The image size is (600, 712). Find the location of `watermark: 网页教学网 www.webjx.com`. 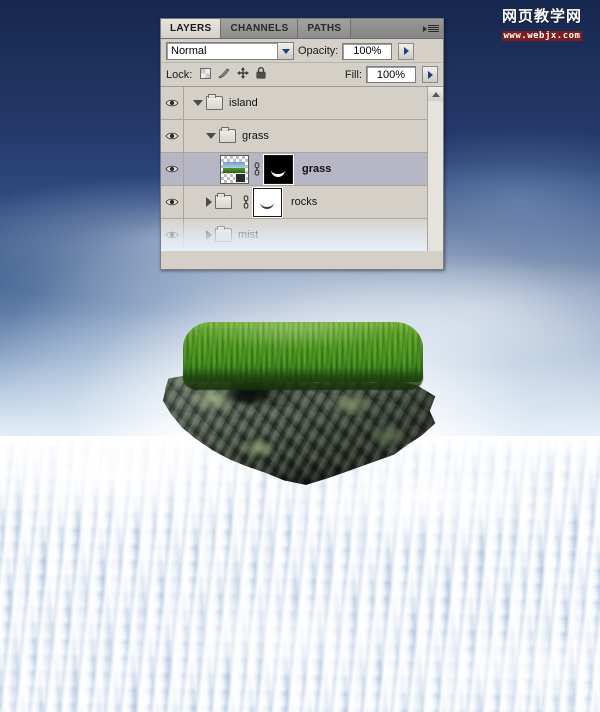

watermark: 网页教学网 www.webjx.com is located at coordinates (542, 25).